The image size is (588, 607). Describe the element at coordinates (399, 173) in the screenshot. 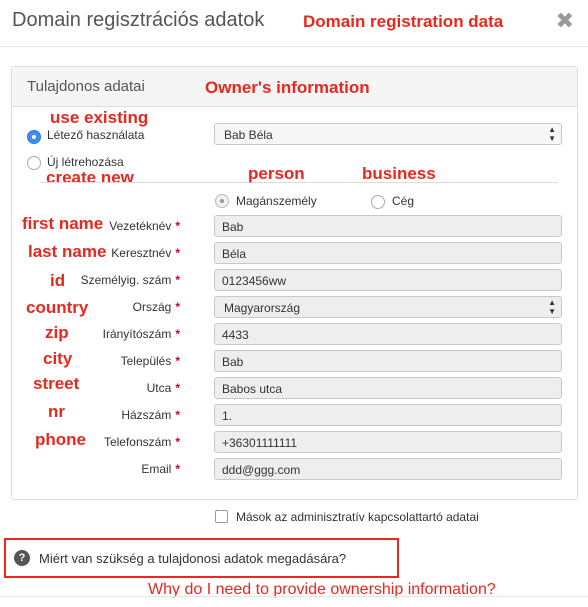

I see `annotation-business: business` at that location.